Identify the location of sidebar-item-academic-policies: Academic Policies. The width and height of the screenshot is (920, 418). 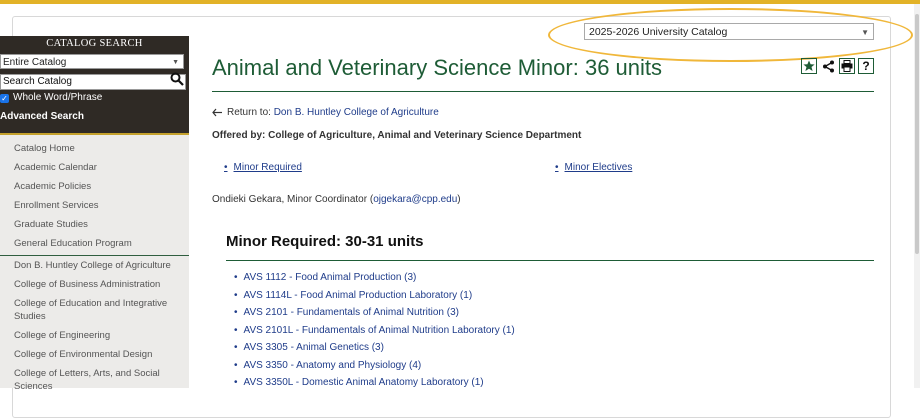
(94, 186).